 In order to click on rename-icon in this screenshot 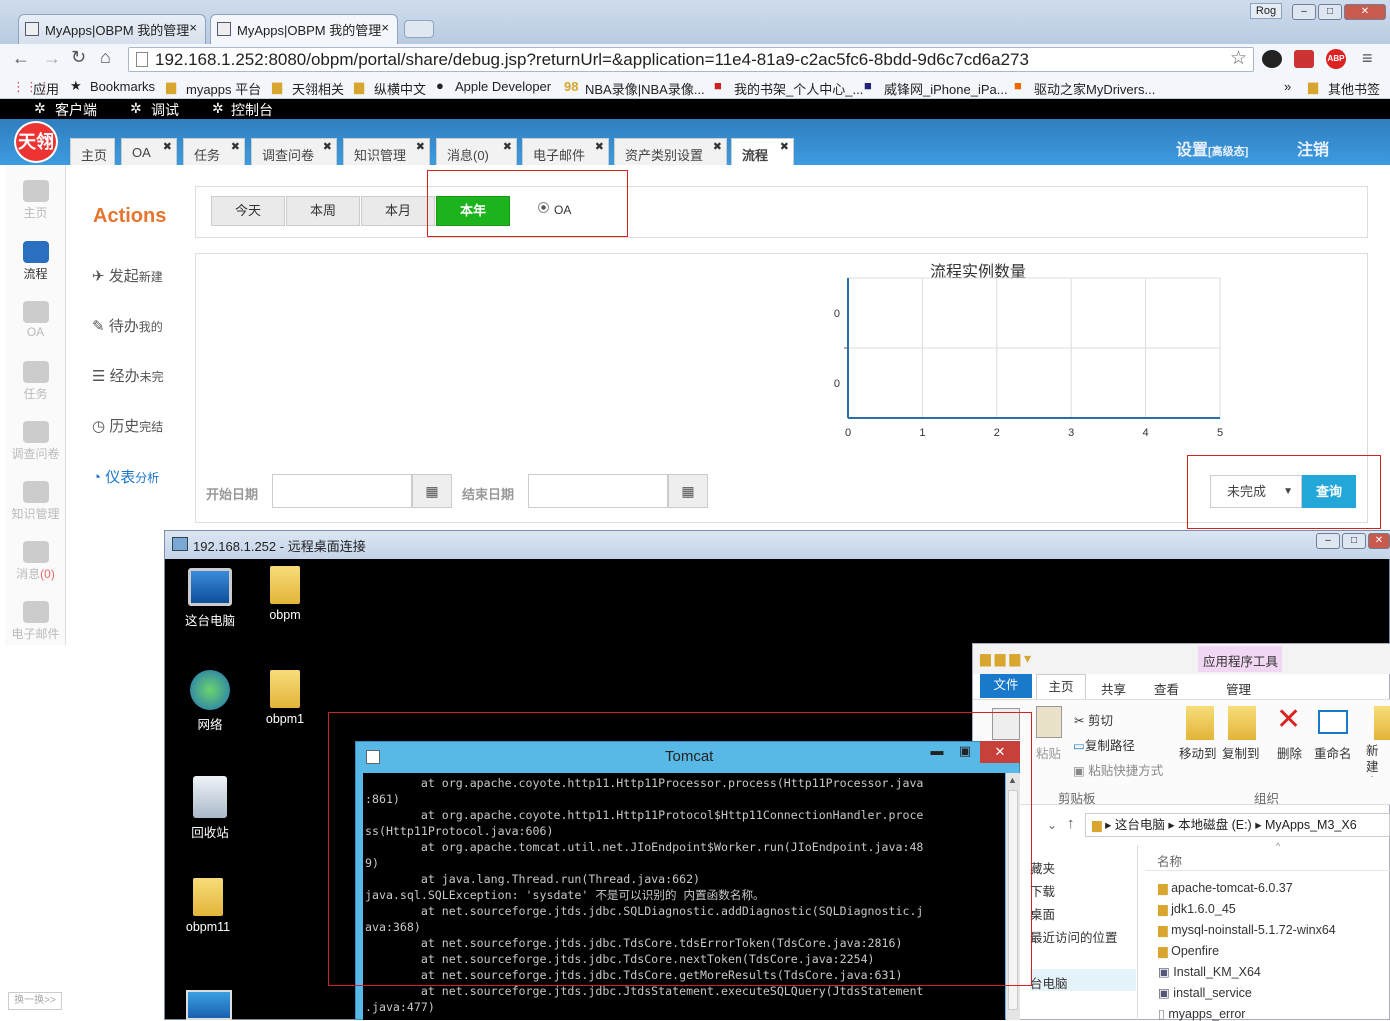, I will do `click(1333, 722)`.